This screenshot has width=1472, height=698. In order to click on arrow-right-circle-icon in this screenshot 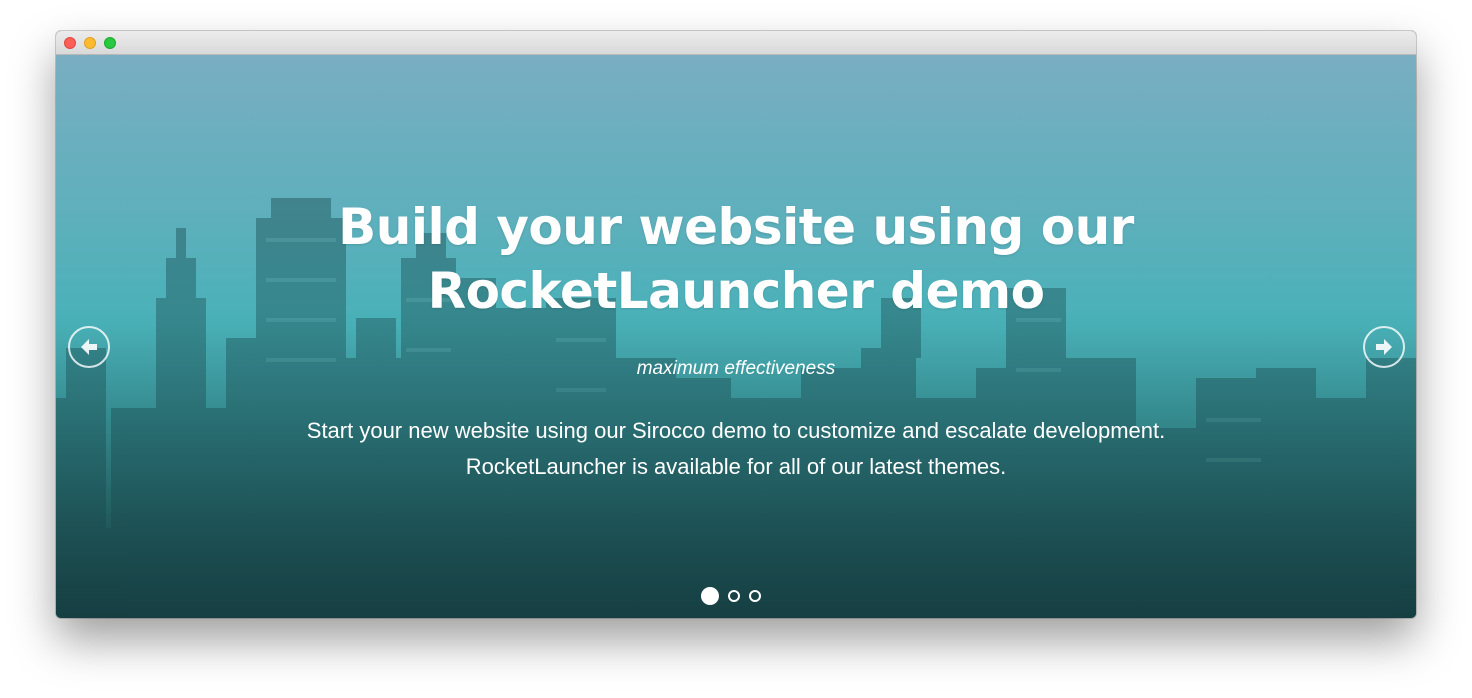, I will do `click(1384, 347)`.